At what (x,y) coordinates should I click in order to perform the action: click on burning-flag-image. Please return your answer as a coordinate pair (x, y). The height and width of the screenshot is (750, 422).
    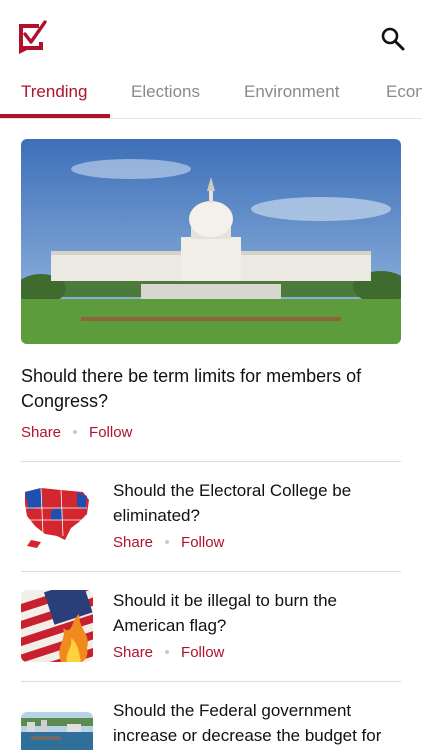
    Looking at the image, I should click on (57, 626).